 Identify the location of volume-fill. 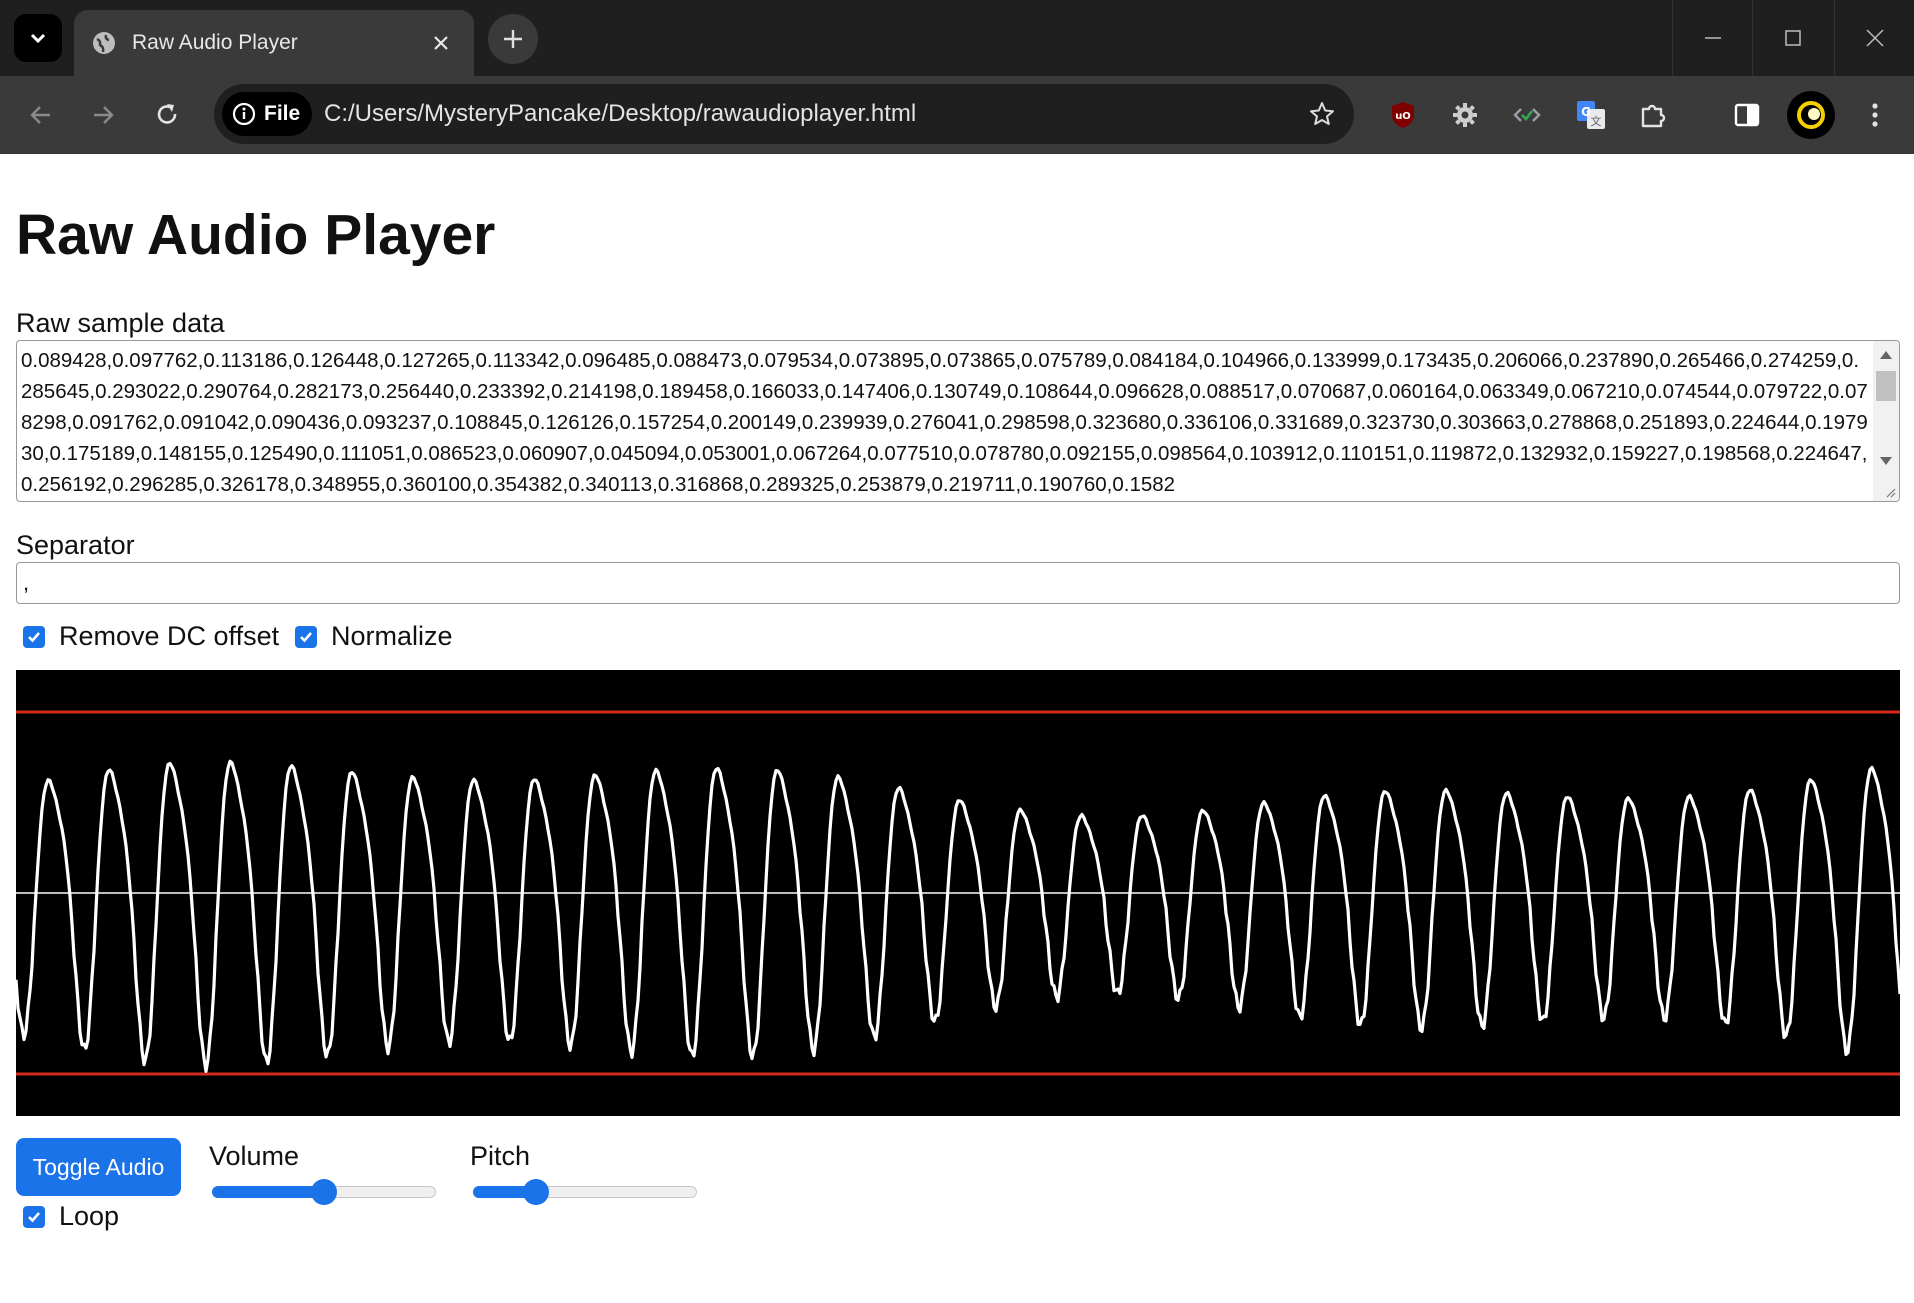
(268, 1192).